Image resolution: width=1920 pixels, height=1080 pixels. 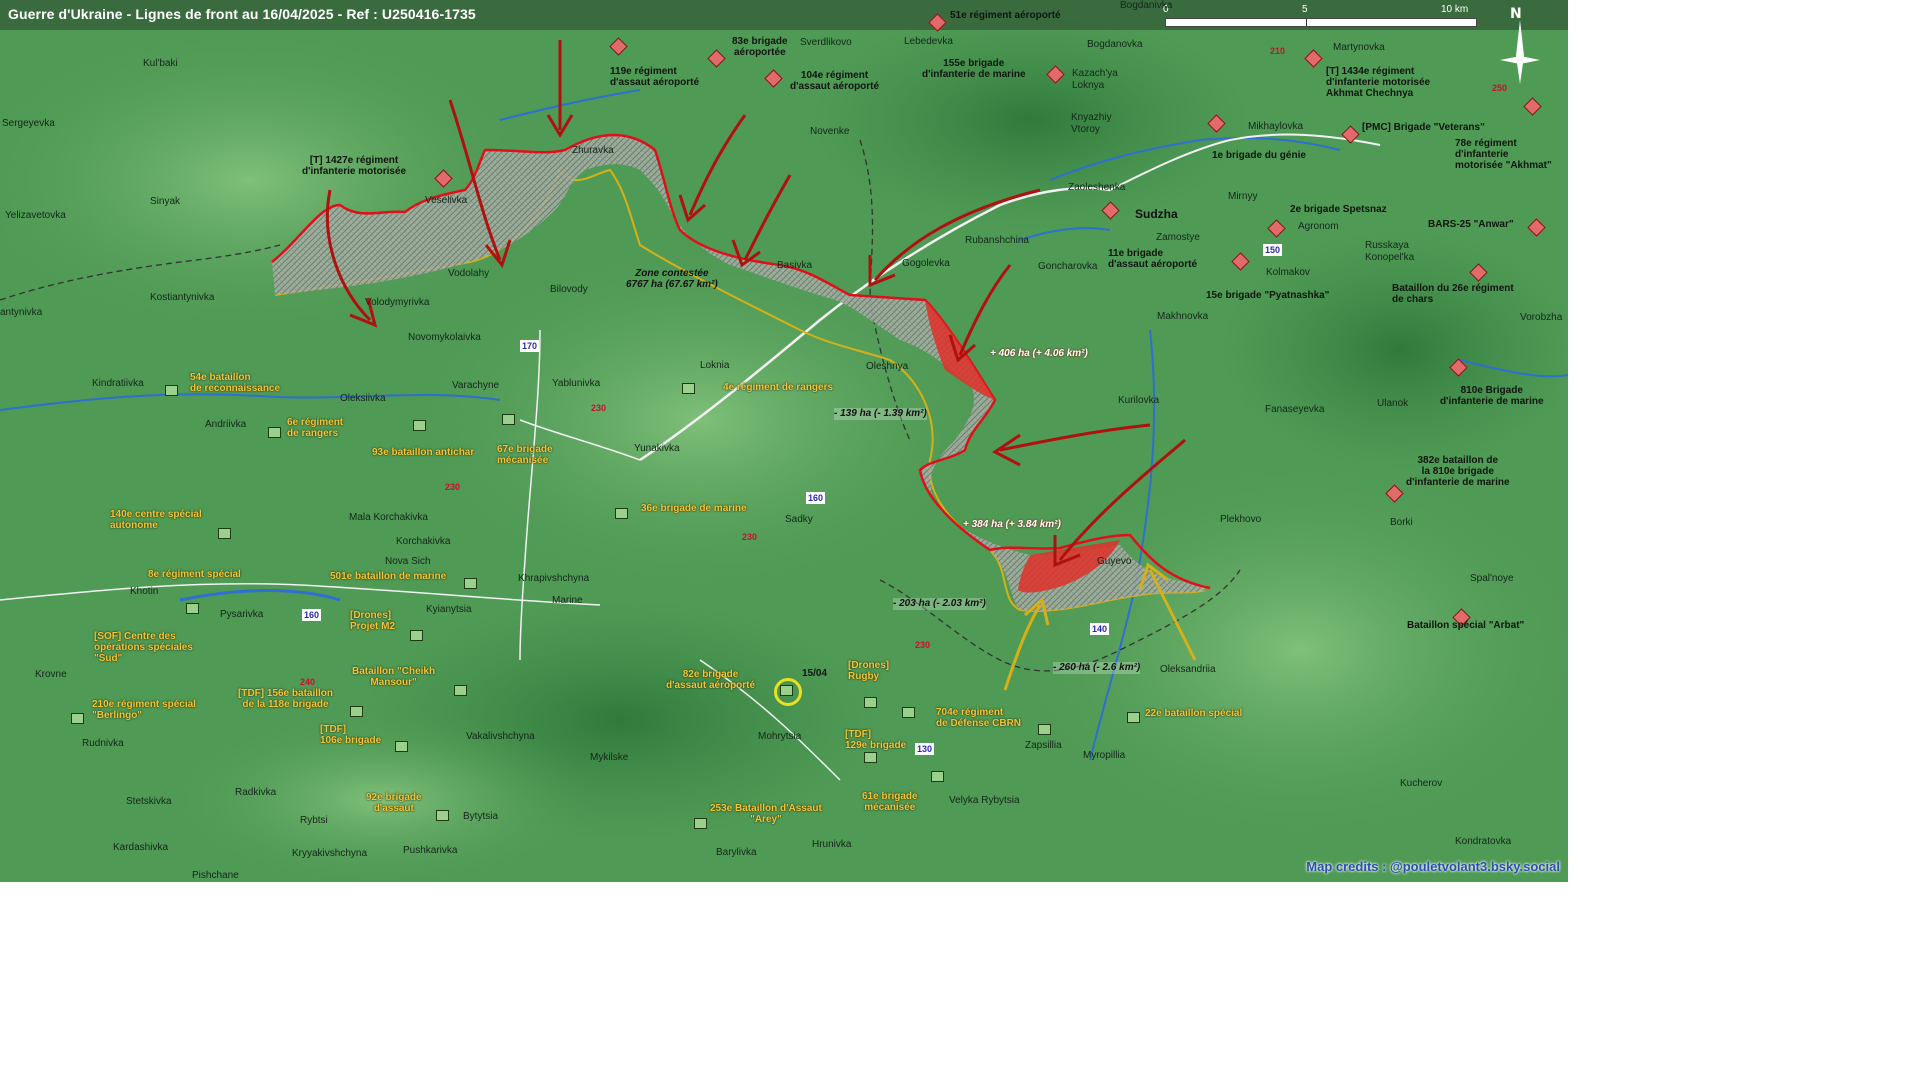 I want to click on place-label: Kryyakivshchyna, so click(x=330, y=853).